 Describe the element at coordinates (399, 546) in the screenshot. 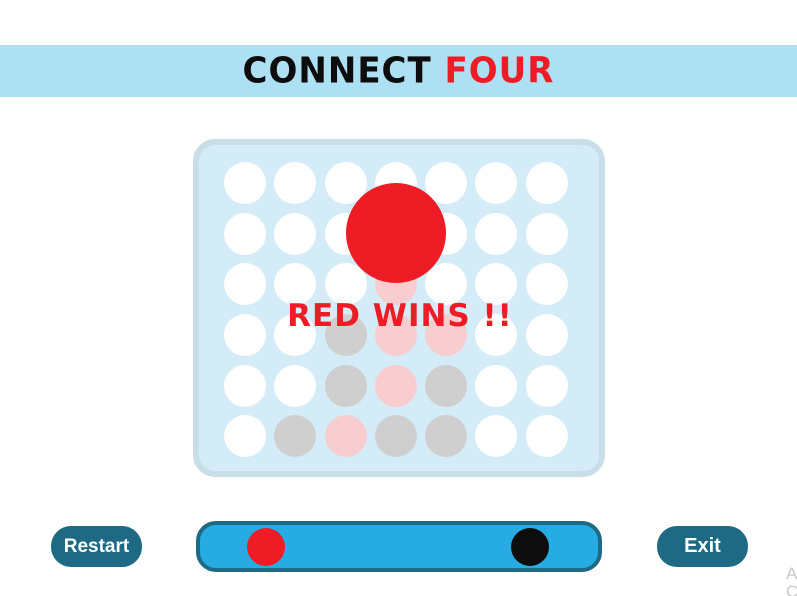

I see `turn-indicator-track` at that location.